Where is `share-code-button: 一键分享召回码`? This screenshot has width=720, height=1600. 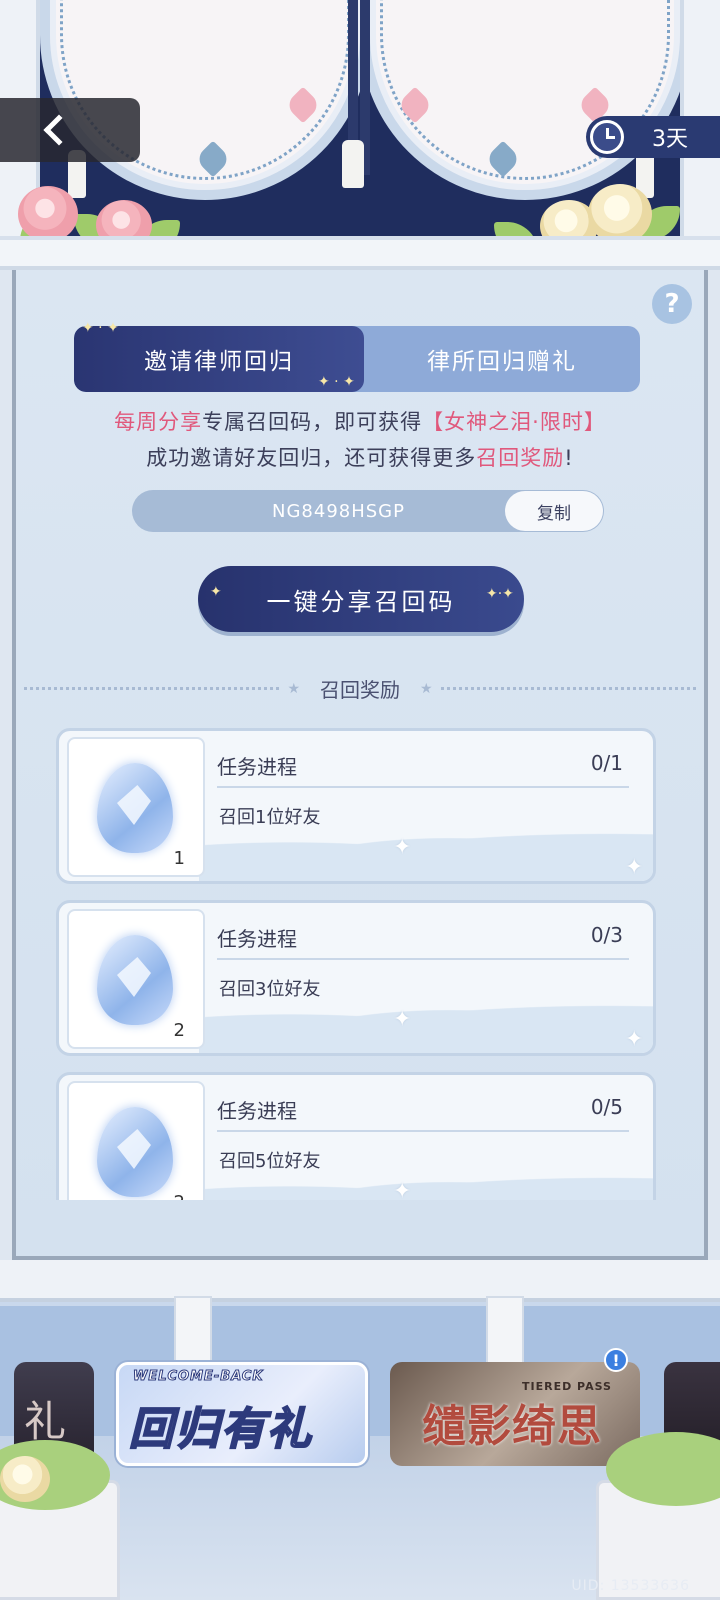 share-code-button: 一键分享召回码 is located at coordinates (361, 599).